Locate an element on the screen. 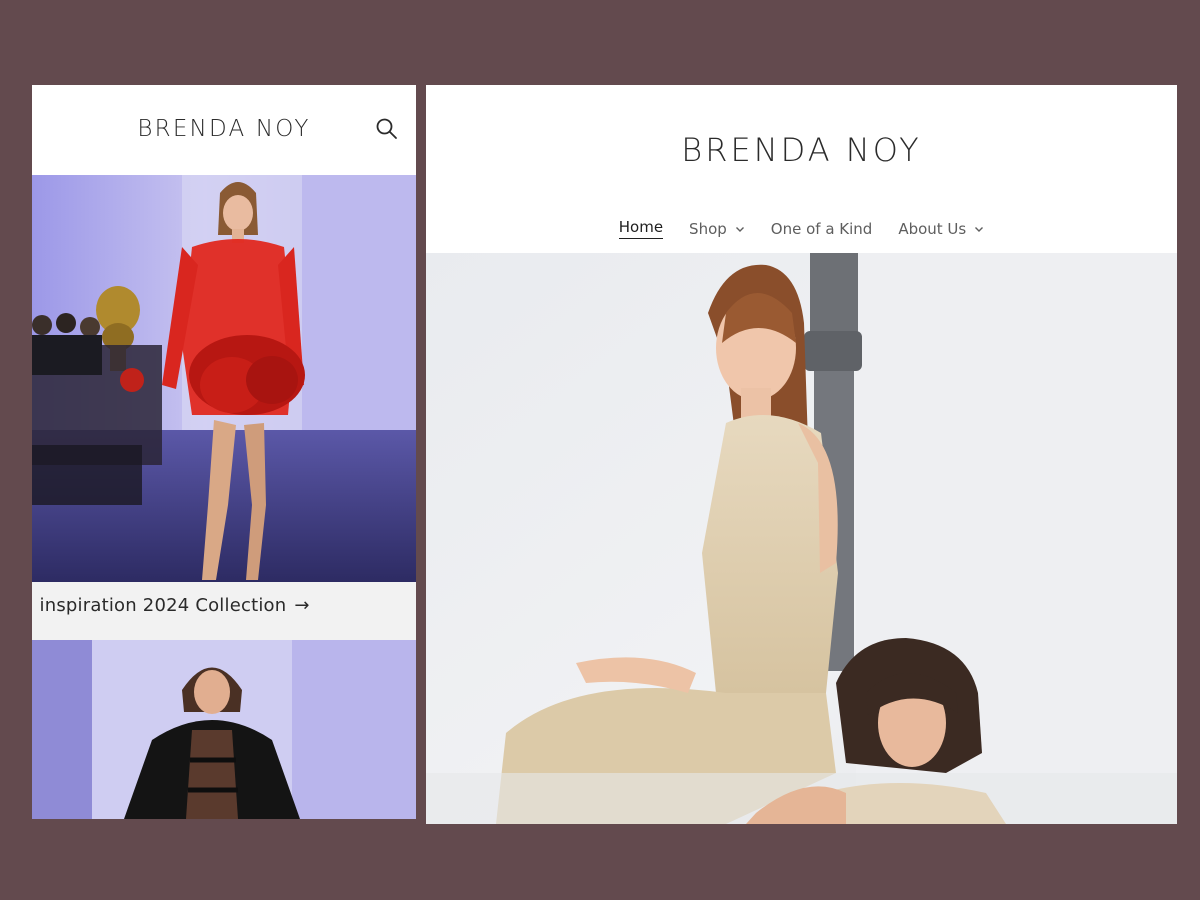 The image size is (1200, 900). search-icon is located at coordinates (387, 129).